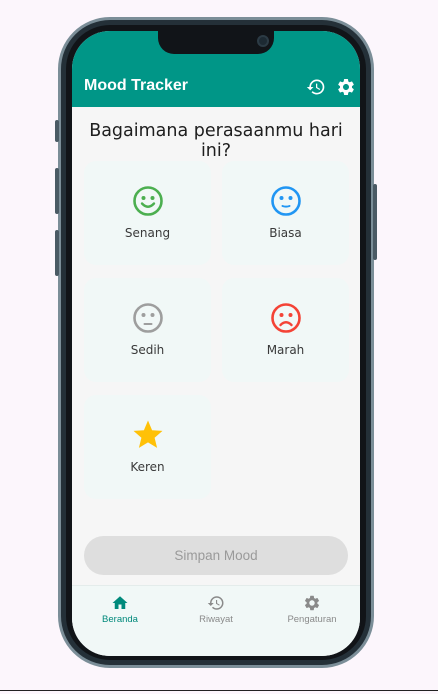  I want to click on mood-option-sedih: Sedih, so click(147, 330).